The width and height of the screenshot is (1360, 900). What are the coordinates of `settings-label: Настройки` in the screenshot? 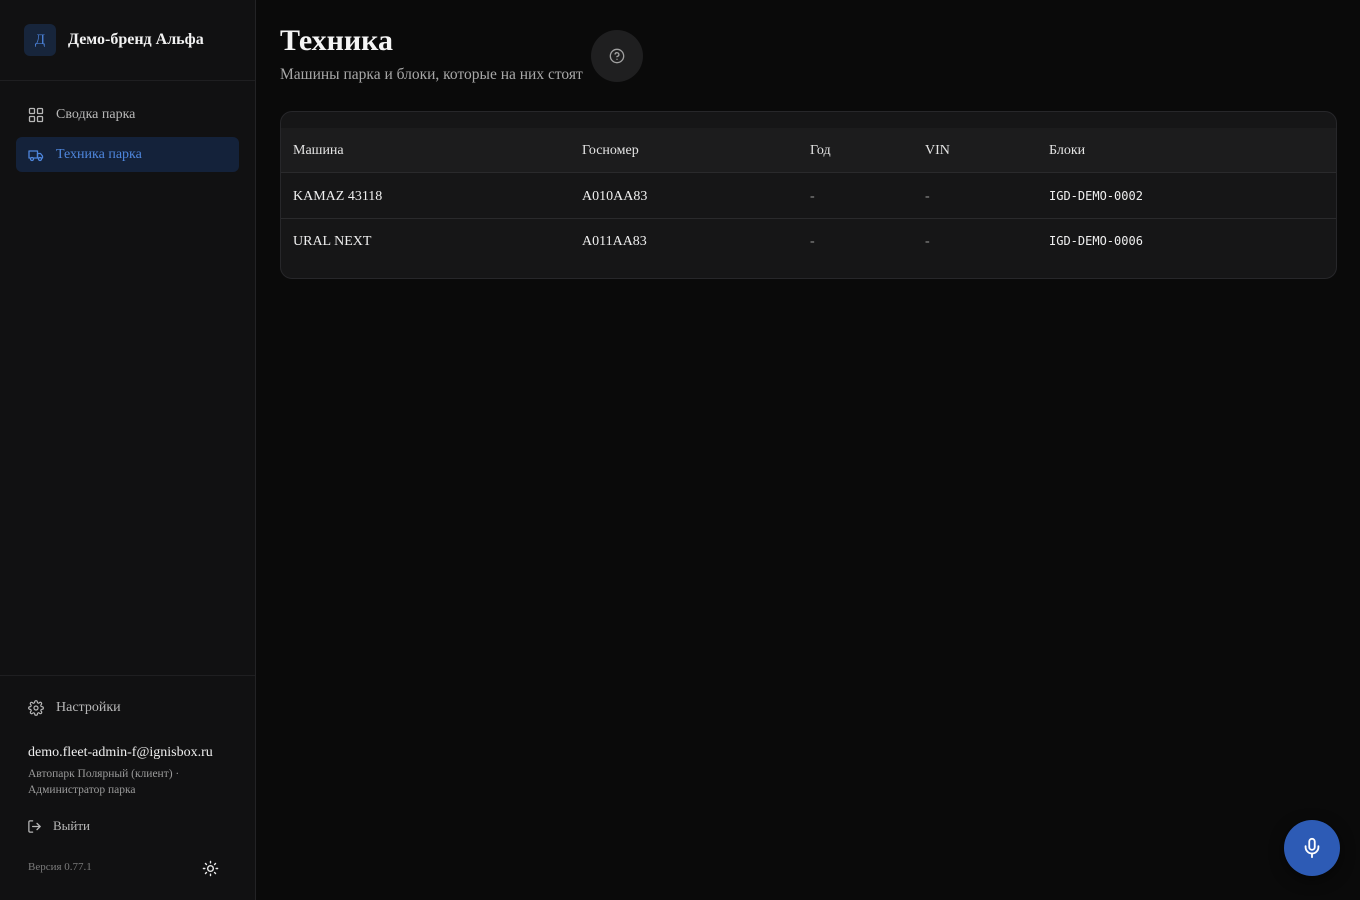 It's located at (88, 707).